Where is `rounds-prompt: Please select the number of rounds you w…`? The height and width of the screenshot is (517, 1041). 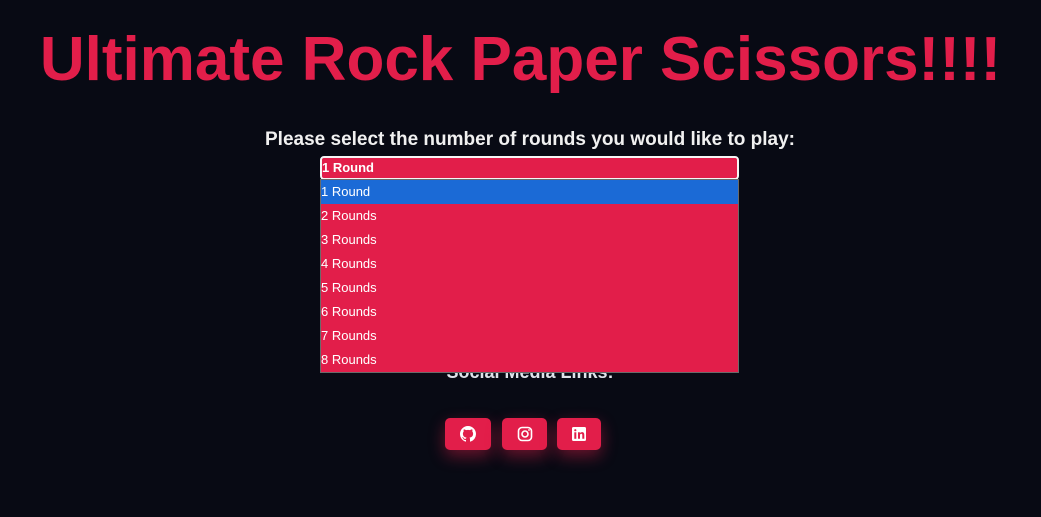
rounds-prompt: Please select the number of rounds you w… is located at coordinates (530, 139).